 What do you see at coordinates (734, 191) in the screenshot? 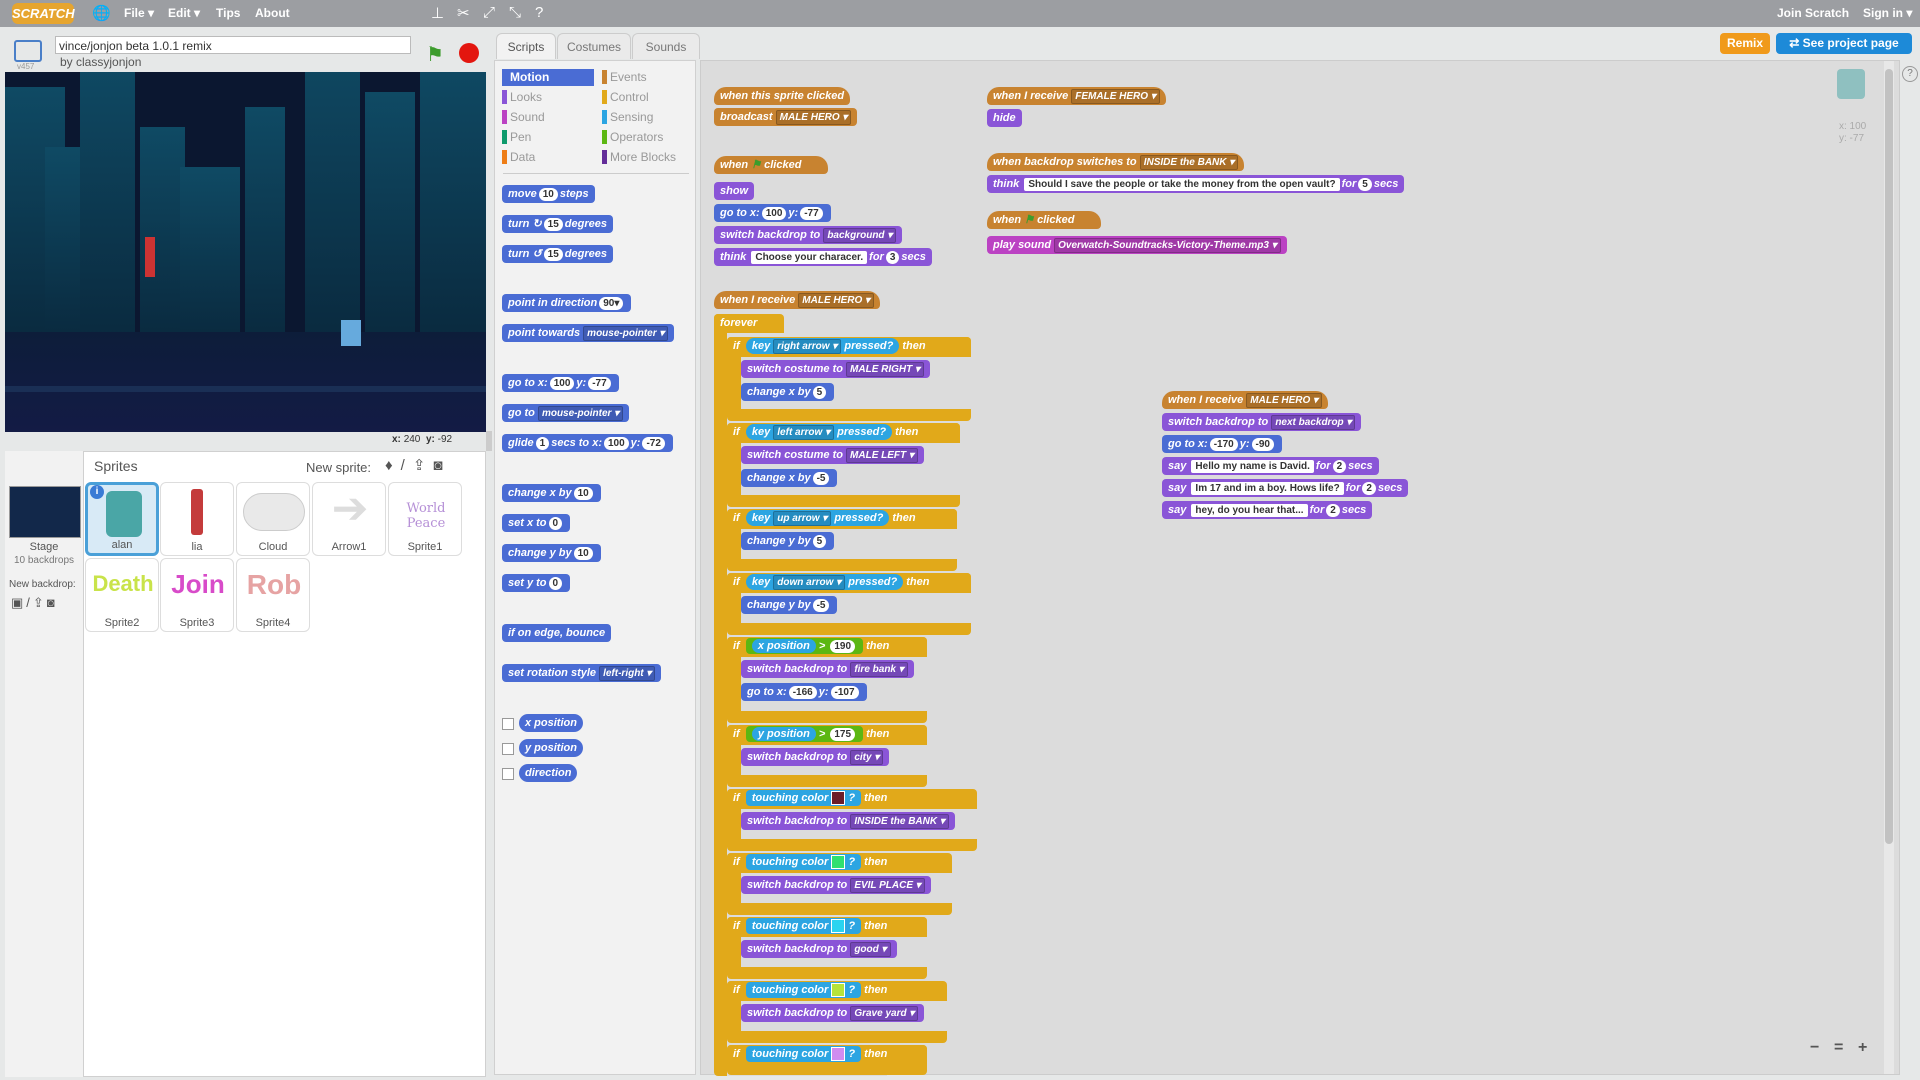
I see `block-show: show` at bounding box center [734, 191].